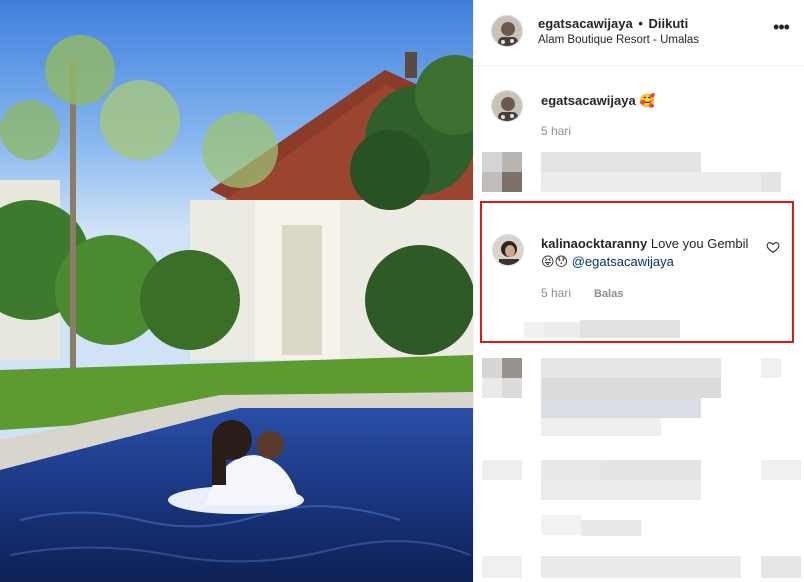  I want to click on caption-avatar, so click(507, 106).